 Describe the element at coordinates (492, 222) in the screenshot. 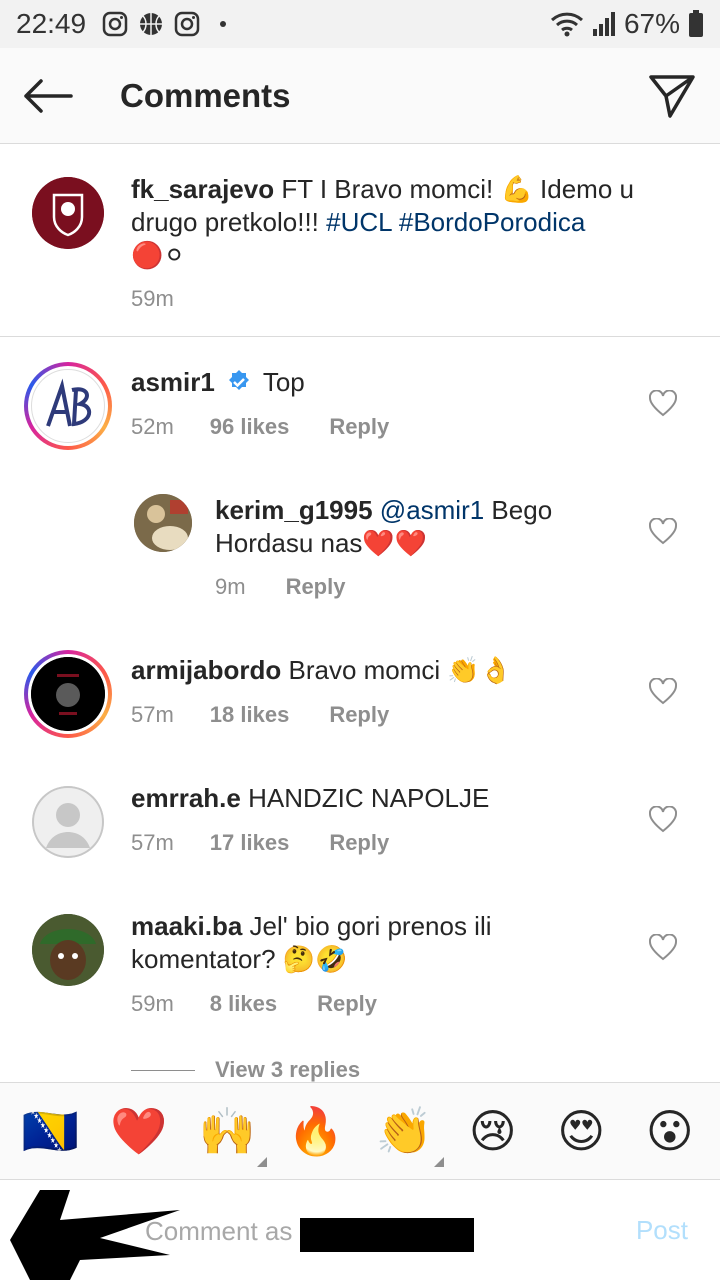

I see `hashtag-link: #BordoPorodica` at that location.